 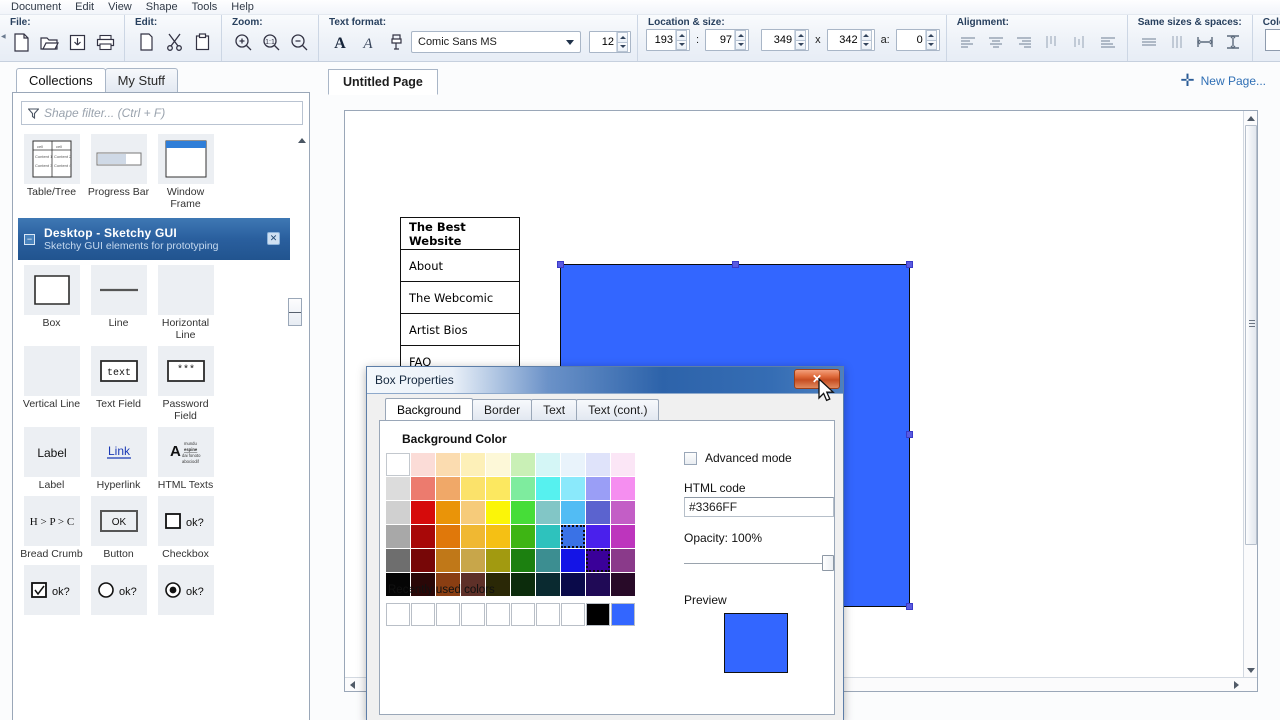 What do you see at coordinates (61, 80) in the screenshot?
I see `tab-collections: Collections` at bounding box center [61, 80].